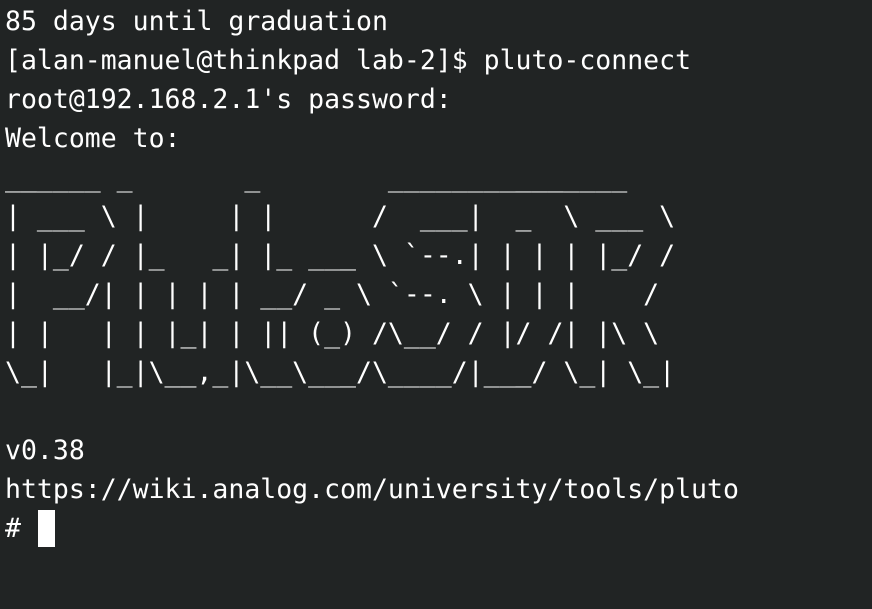 The height and width of the screenshot is (609, 872). Describe the element at coordinates (332, 294) in the screenshot. I see `ascii-banner-line-4: | __/| | | | | __/ _ \ `--. \ | | | /` at that location.